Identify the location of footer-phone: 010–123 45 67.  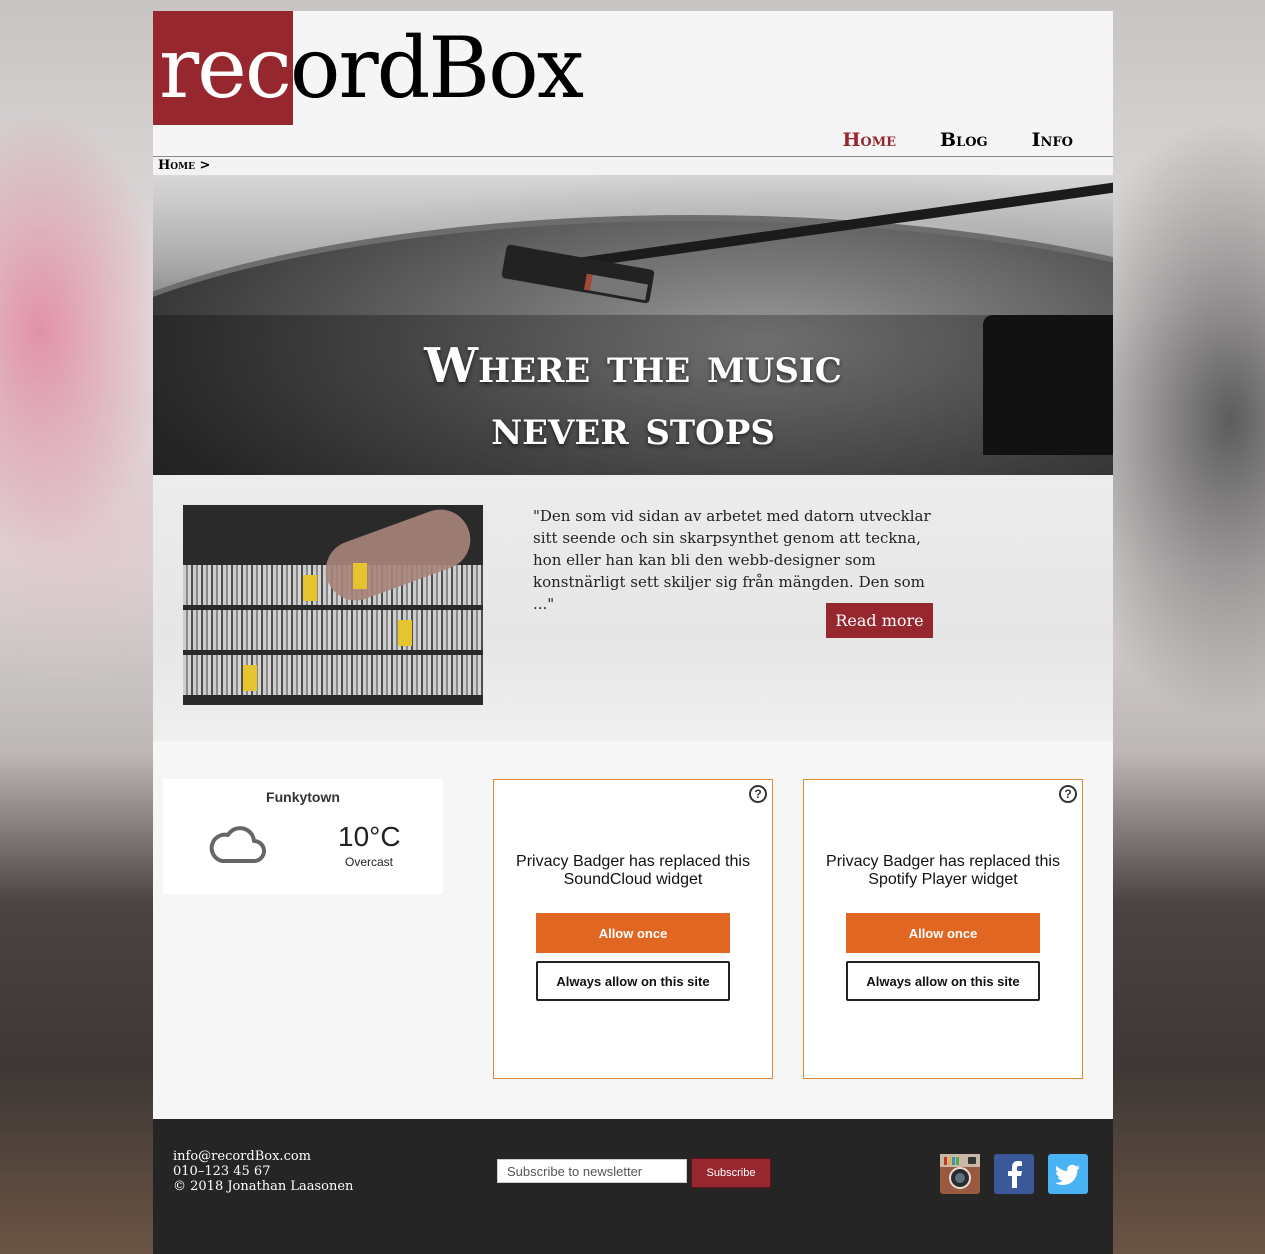
(222, 1171).